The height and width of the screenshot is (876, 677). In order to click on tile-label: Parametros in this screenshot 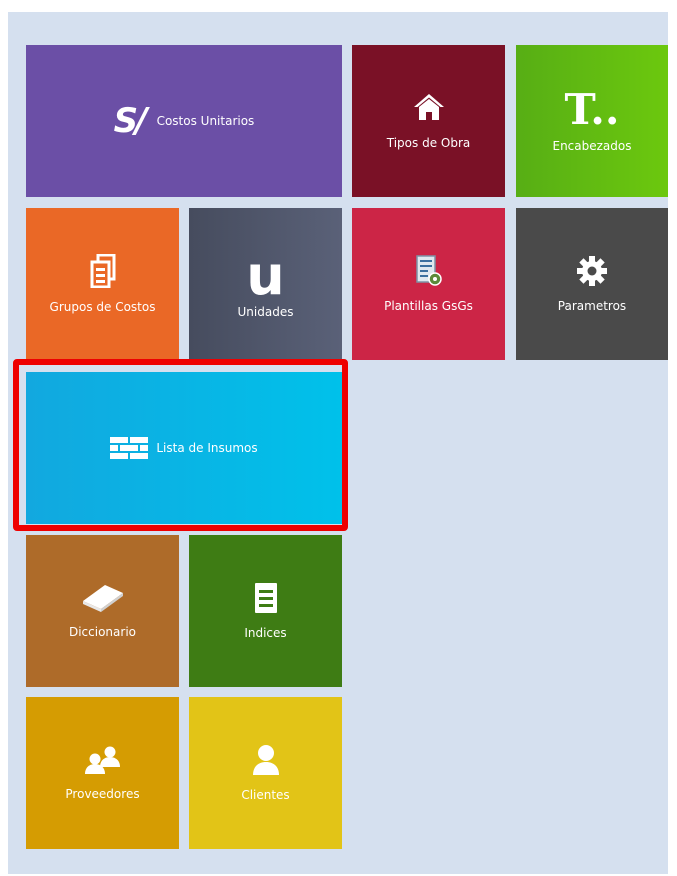, I will do `click(592, 306)`.